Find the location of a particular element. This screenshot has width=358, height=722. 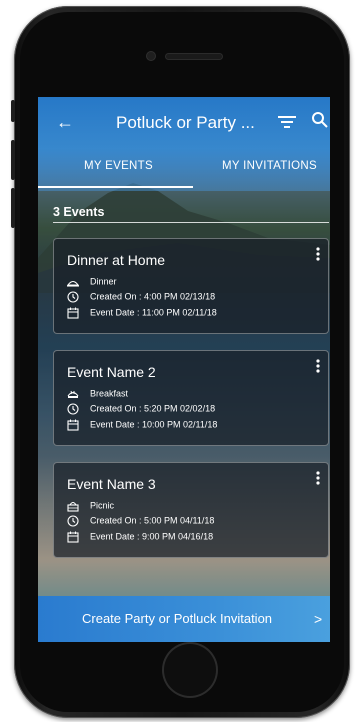

tab-my-invitations: MY INVITATIONS is located at coordinates (269, 166).